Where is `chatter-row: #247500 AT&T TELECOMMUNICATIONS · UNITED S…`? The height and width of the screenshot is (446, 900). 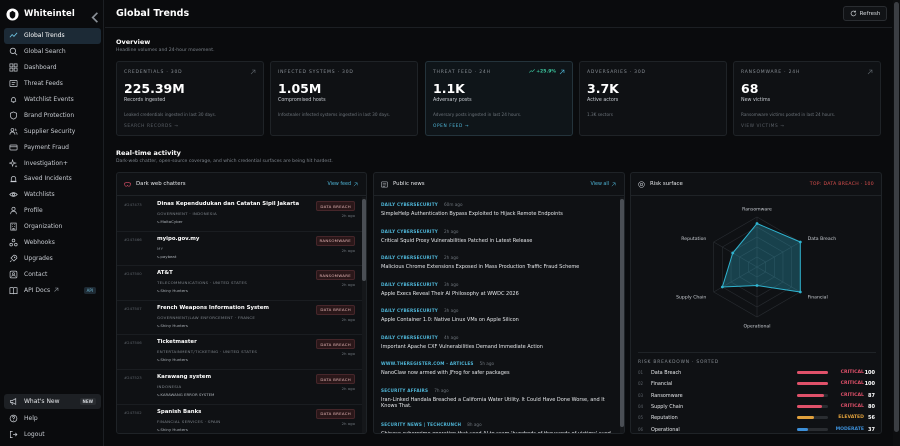 chatter-row: #247500 AT&T TELECOMMUNICATIONS · UNITED S… is located at coordinates (241, 283).